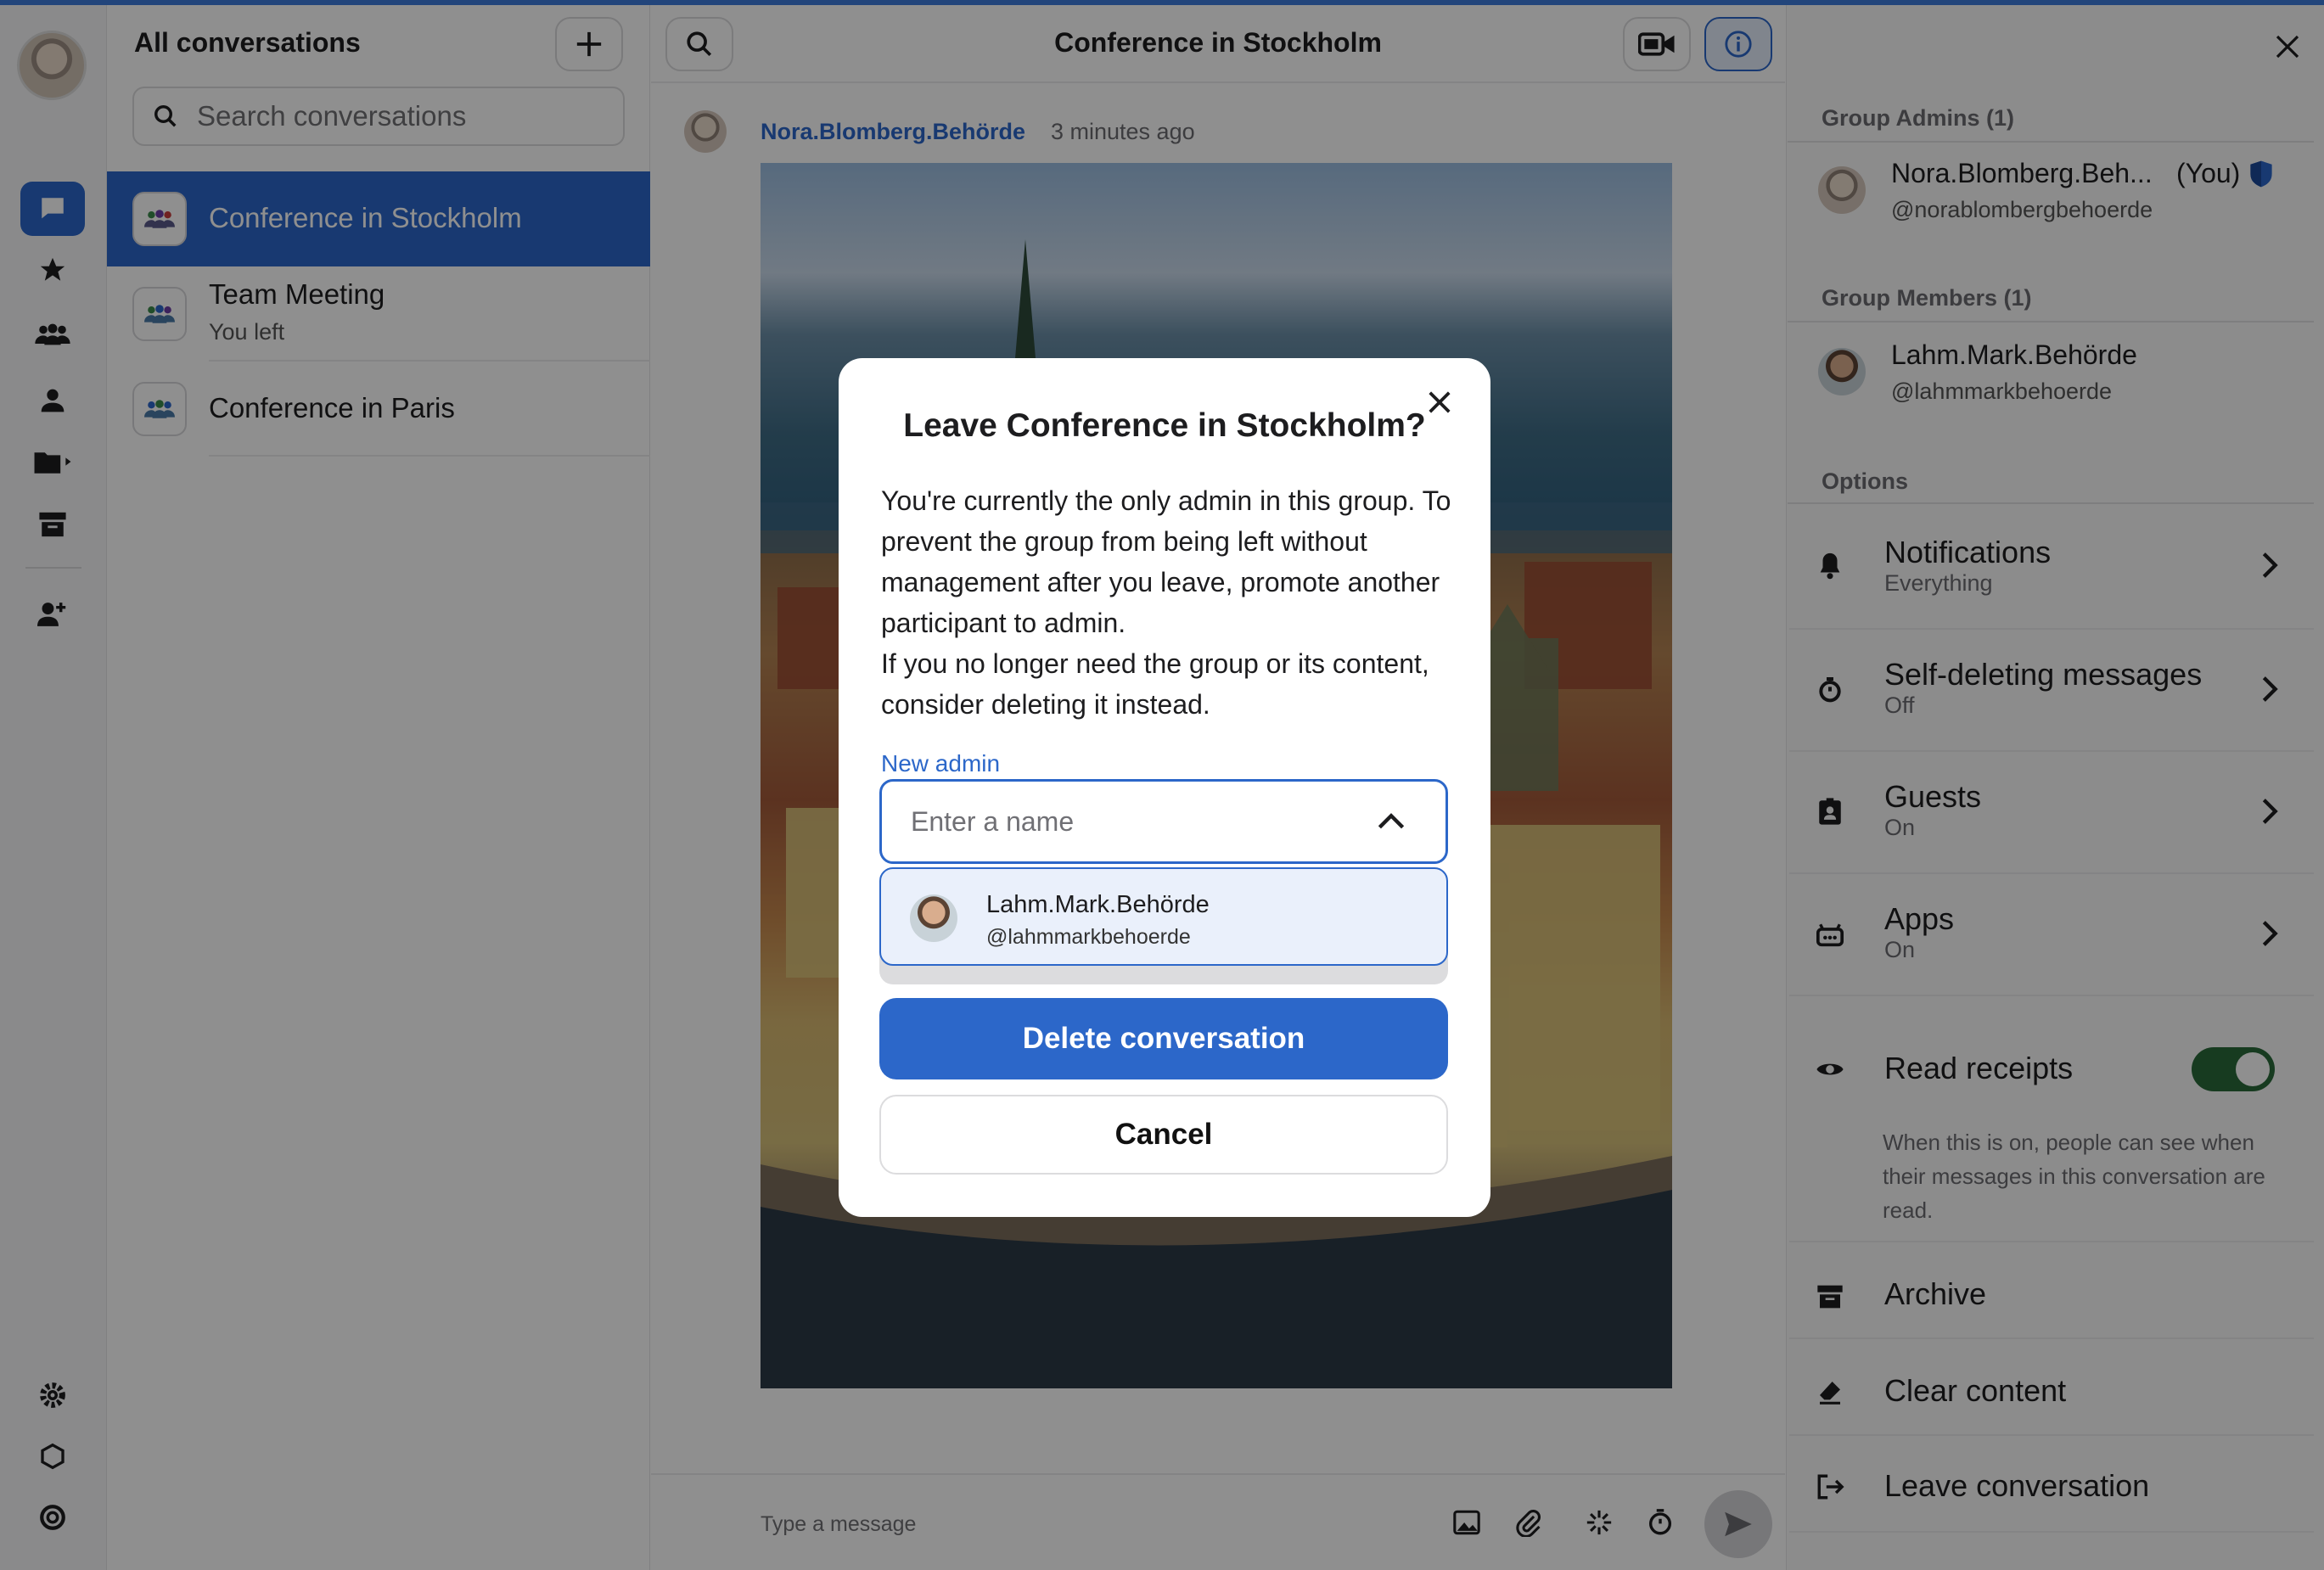 This screenshot has width=2324, height=1570. Describe the element at coordinates (1088, 937) in the screenshot. I see `option-handle: @lahmmarkbehoerde` at that location.